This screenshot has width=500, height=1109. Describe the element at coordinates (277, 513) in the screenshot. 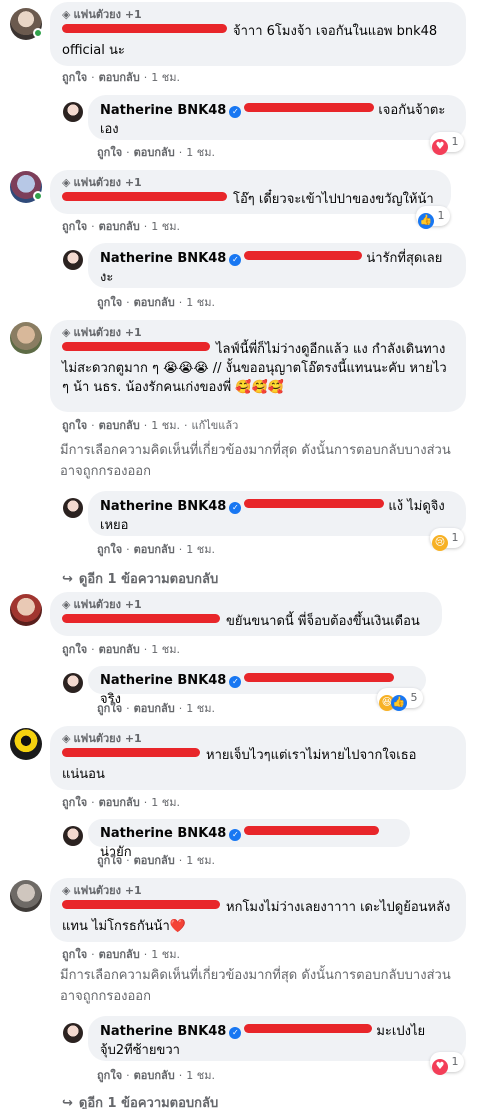

I see `reply-bubble: Natherine BNK48 ✓ แง้ ไม่ดูจิงเหยอ` at that location.